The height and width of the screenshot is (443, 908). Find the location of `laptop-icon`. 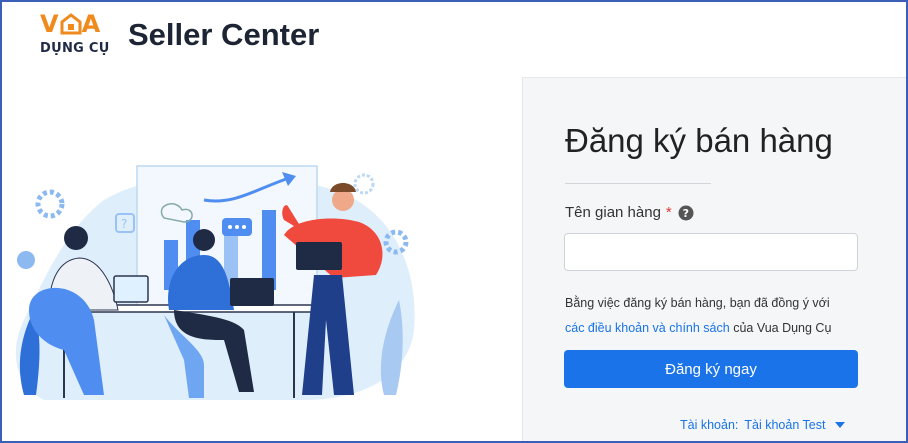

laptop-icon is located at coordinates (131, 289).